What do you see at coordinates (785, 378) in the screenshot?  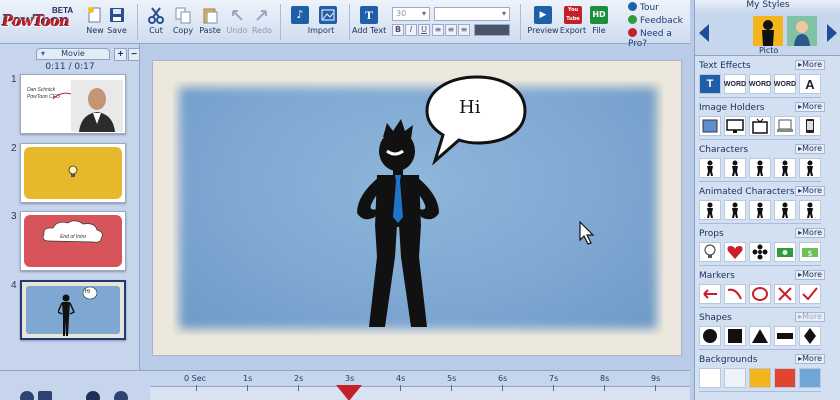 I see `bg-red-icon` at bounding box center [785, 378].